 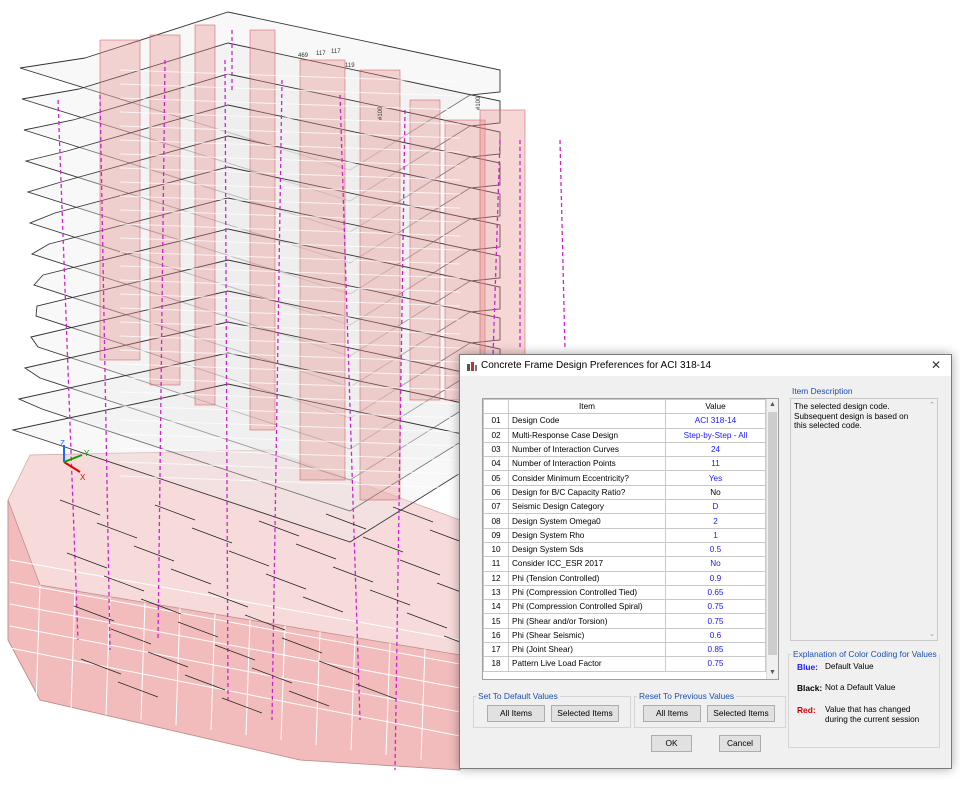 I want to click on row-value: 2, so click(x=715, y=521).